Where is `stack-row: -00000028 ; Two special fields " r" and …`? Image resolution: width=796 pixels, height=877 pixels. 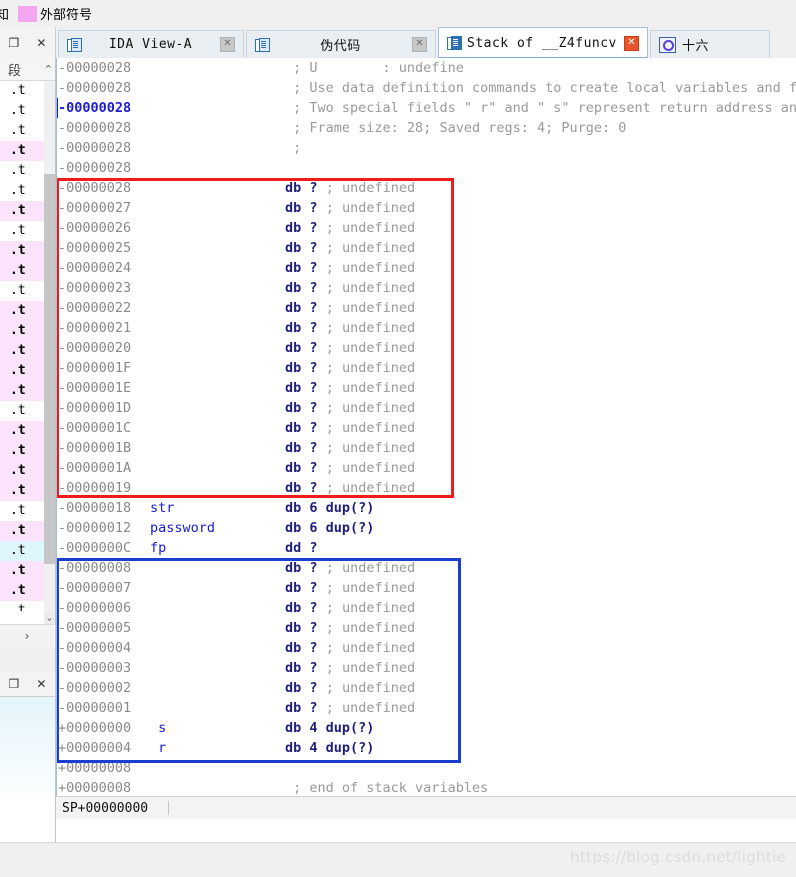 stack-row: -00000028 ; Two special fields " r" and … is located at coordinates (426, 108).